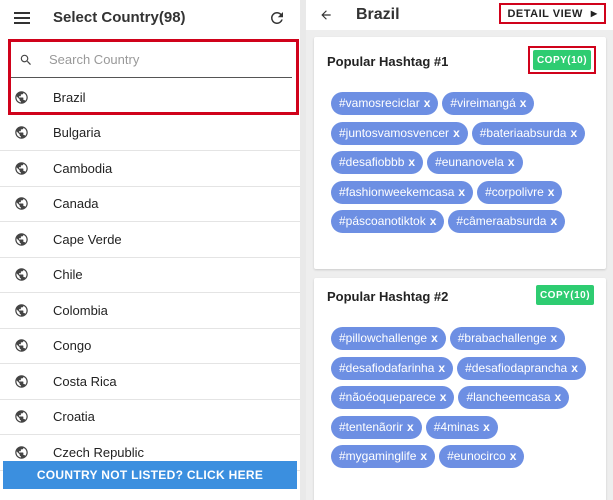  Describe the element at coordinates (475, 162) in the screenshot. I see `hashtag-chip: #eunanovela x` at that location.